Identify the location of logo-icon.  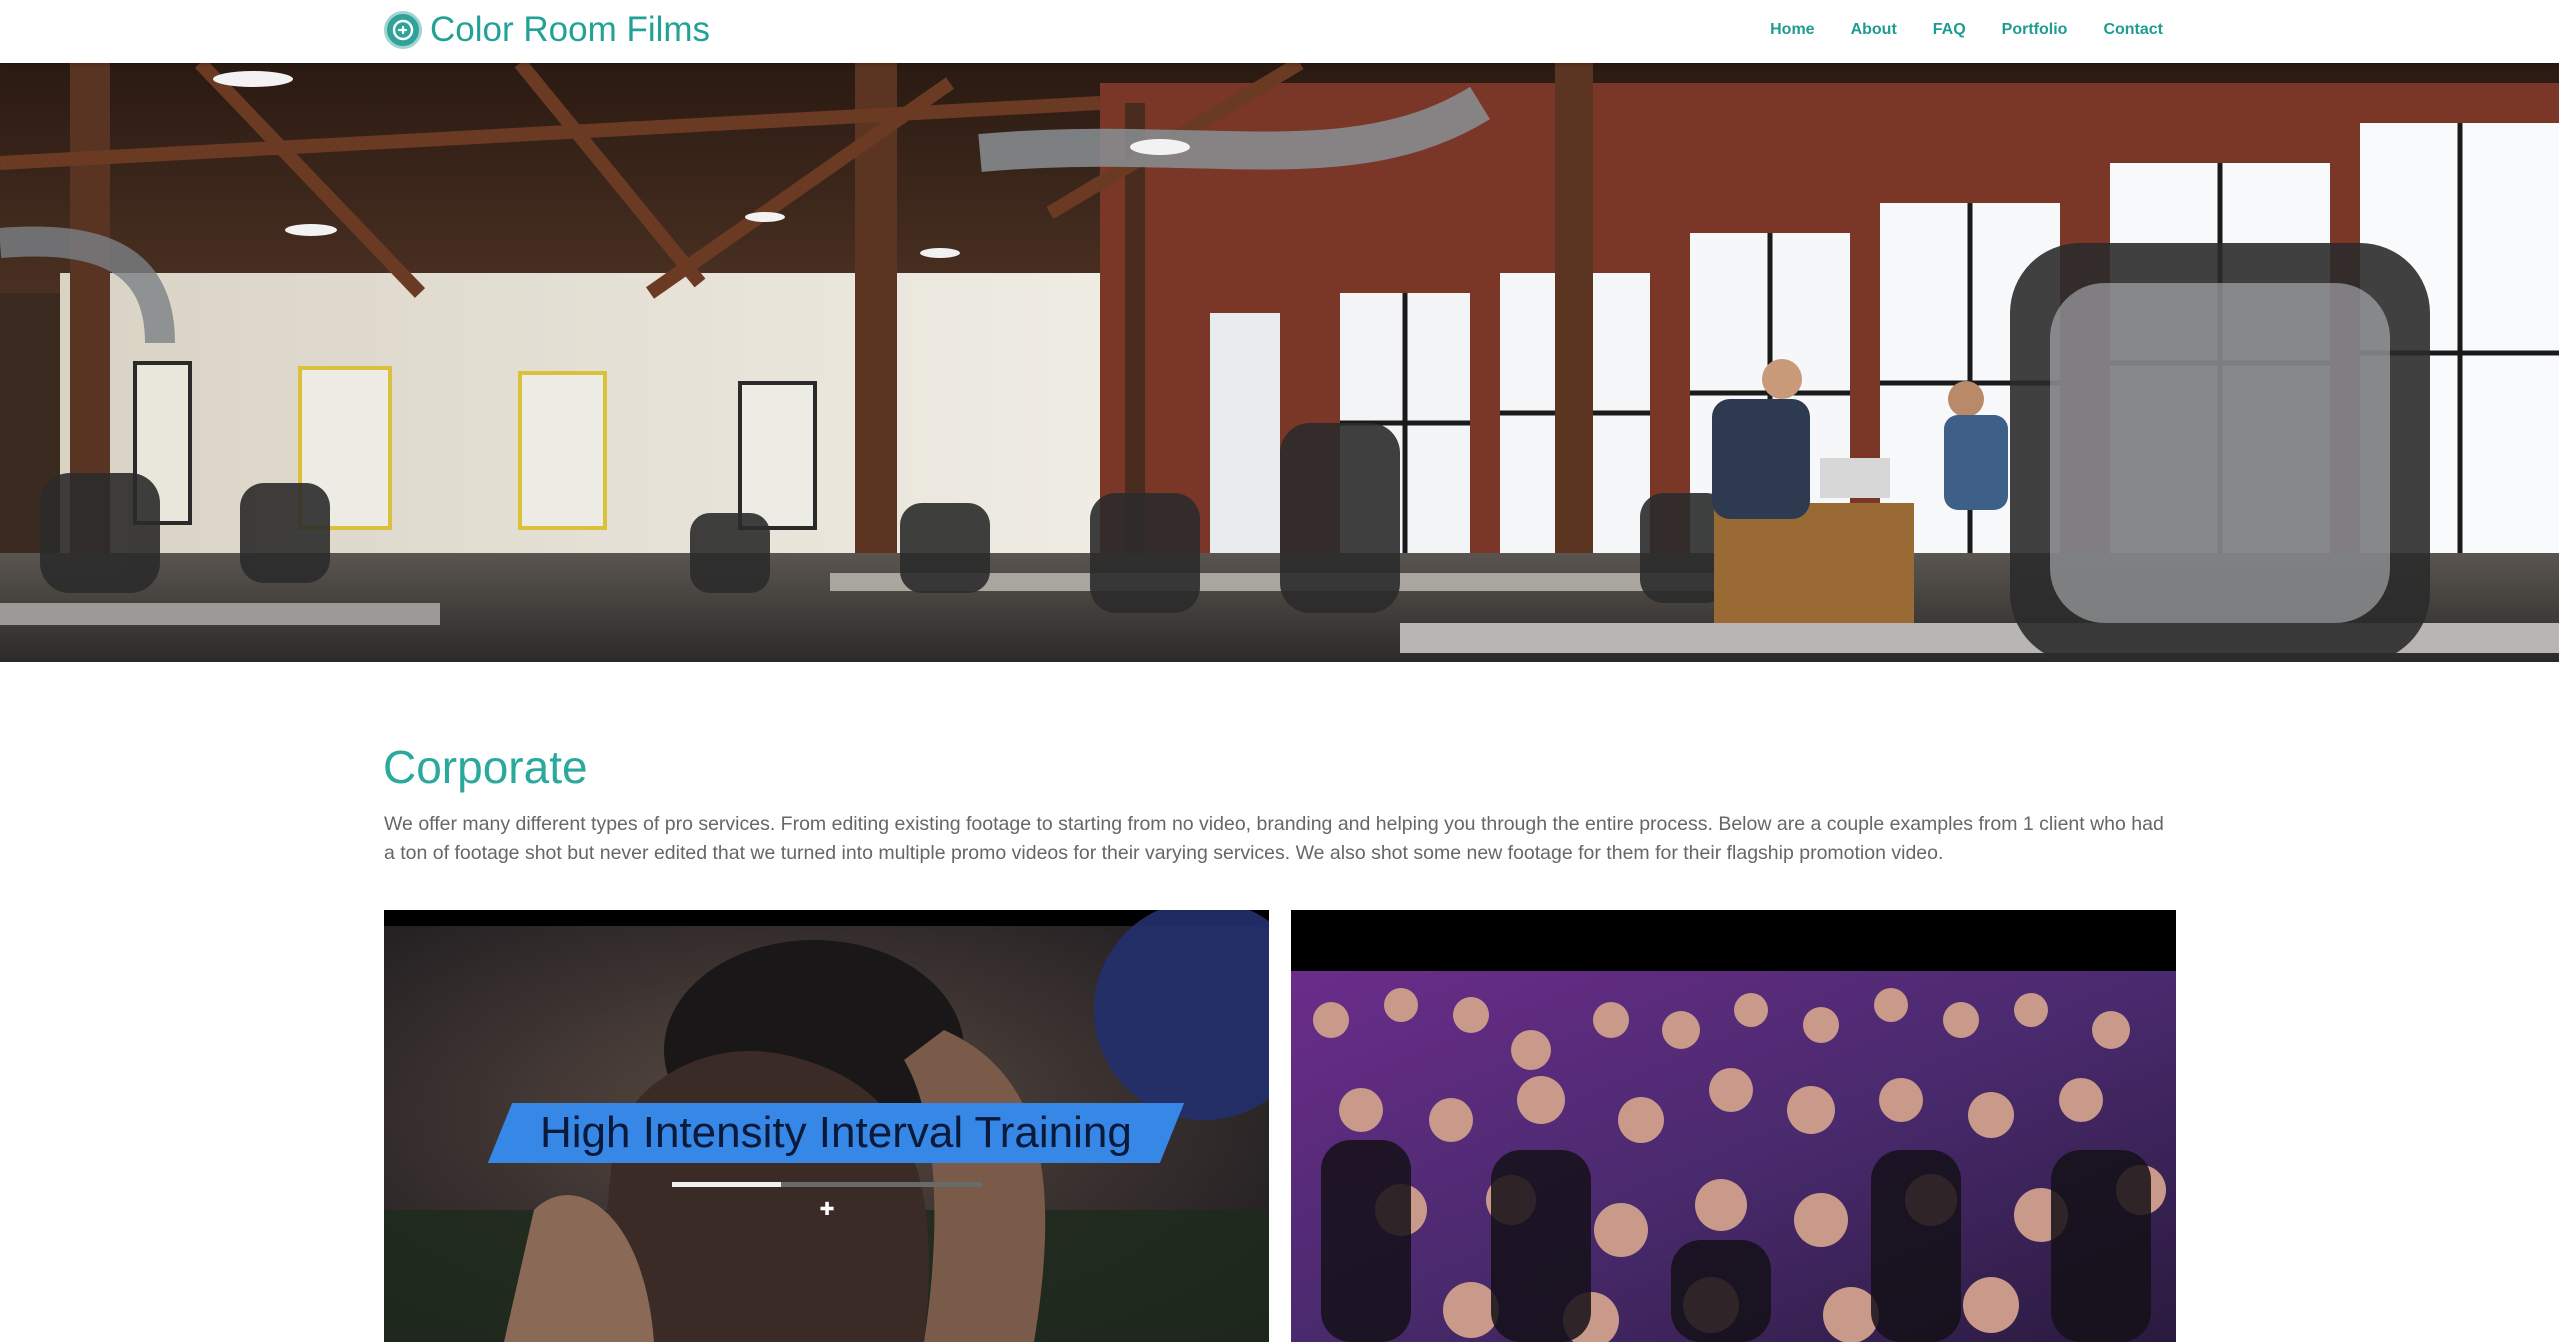
(403, 30).